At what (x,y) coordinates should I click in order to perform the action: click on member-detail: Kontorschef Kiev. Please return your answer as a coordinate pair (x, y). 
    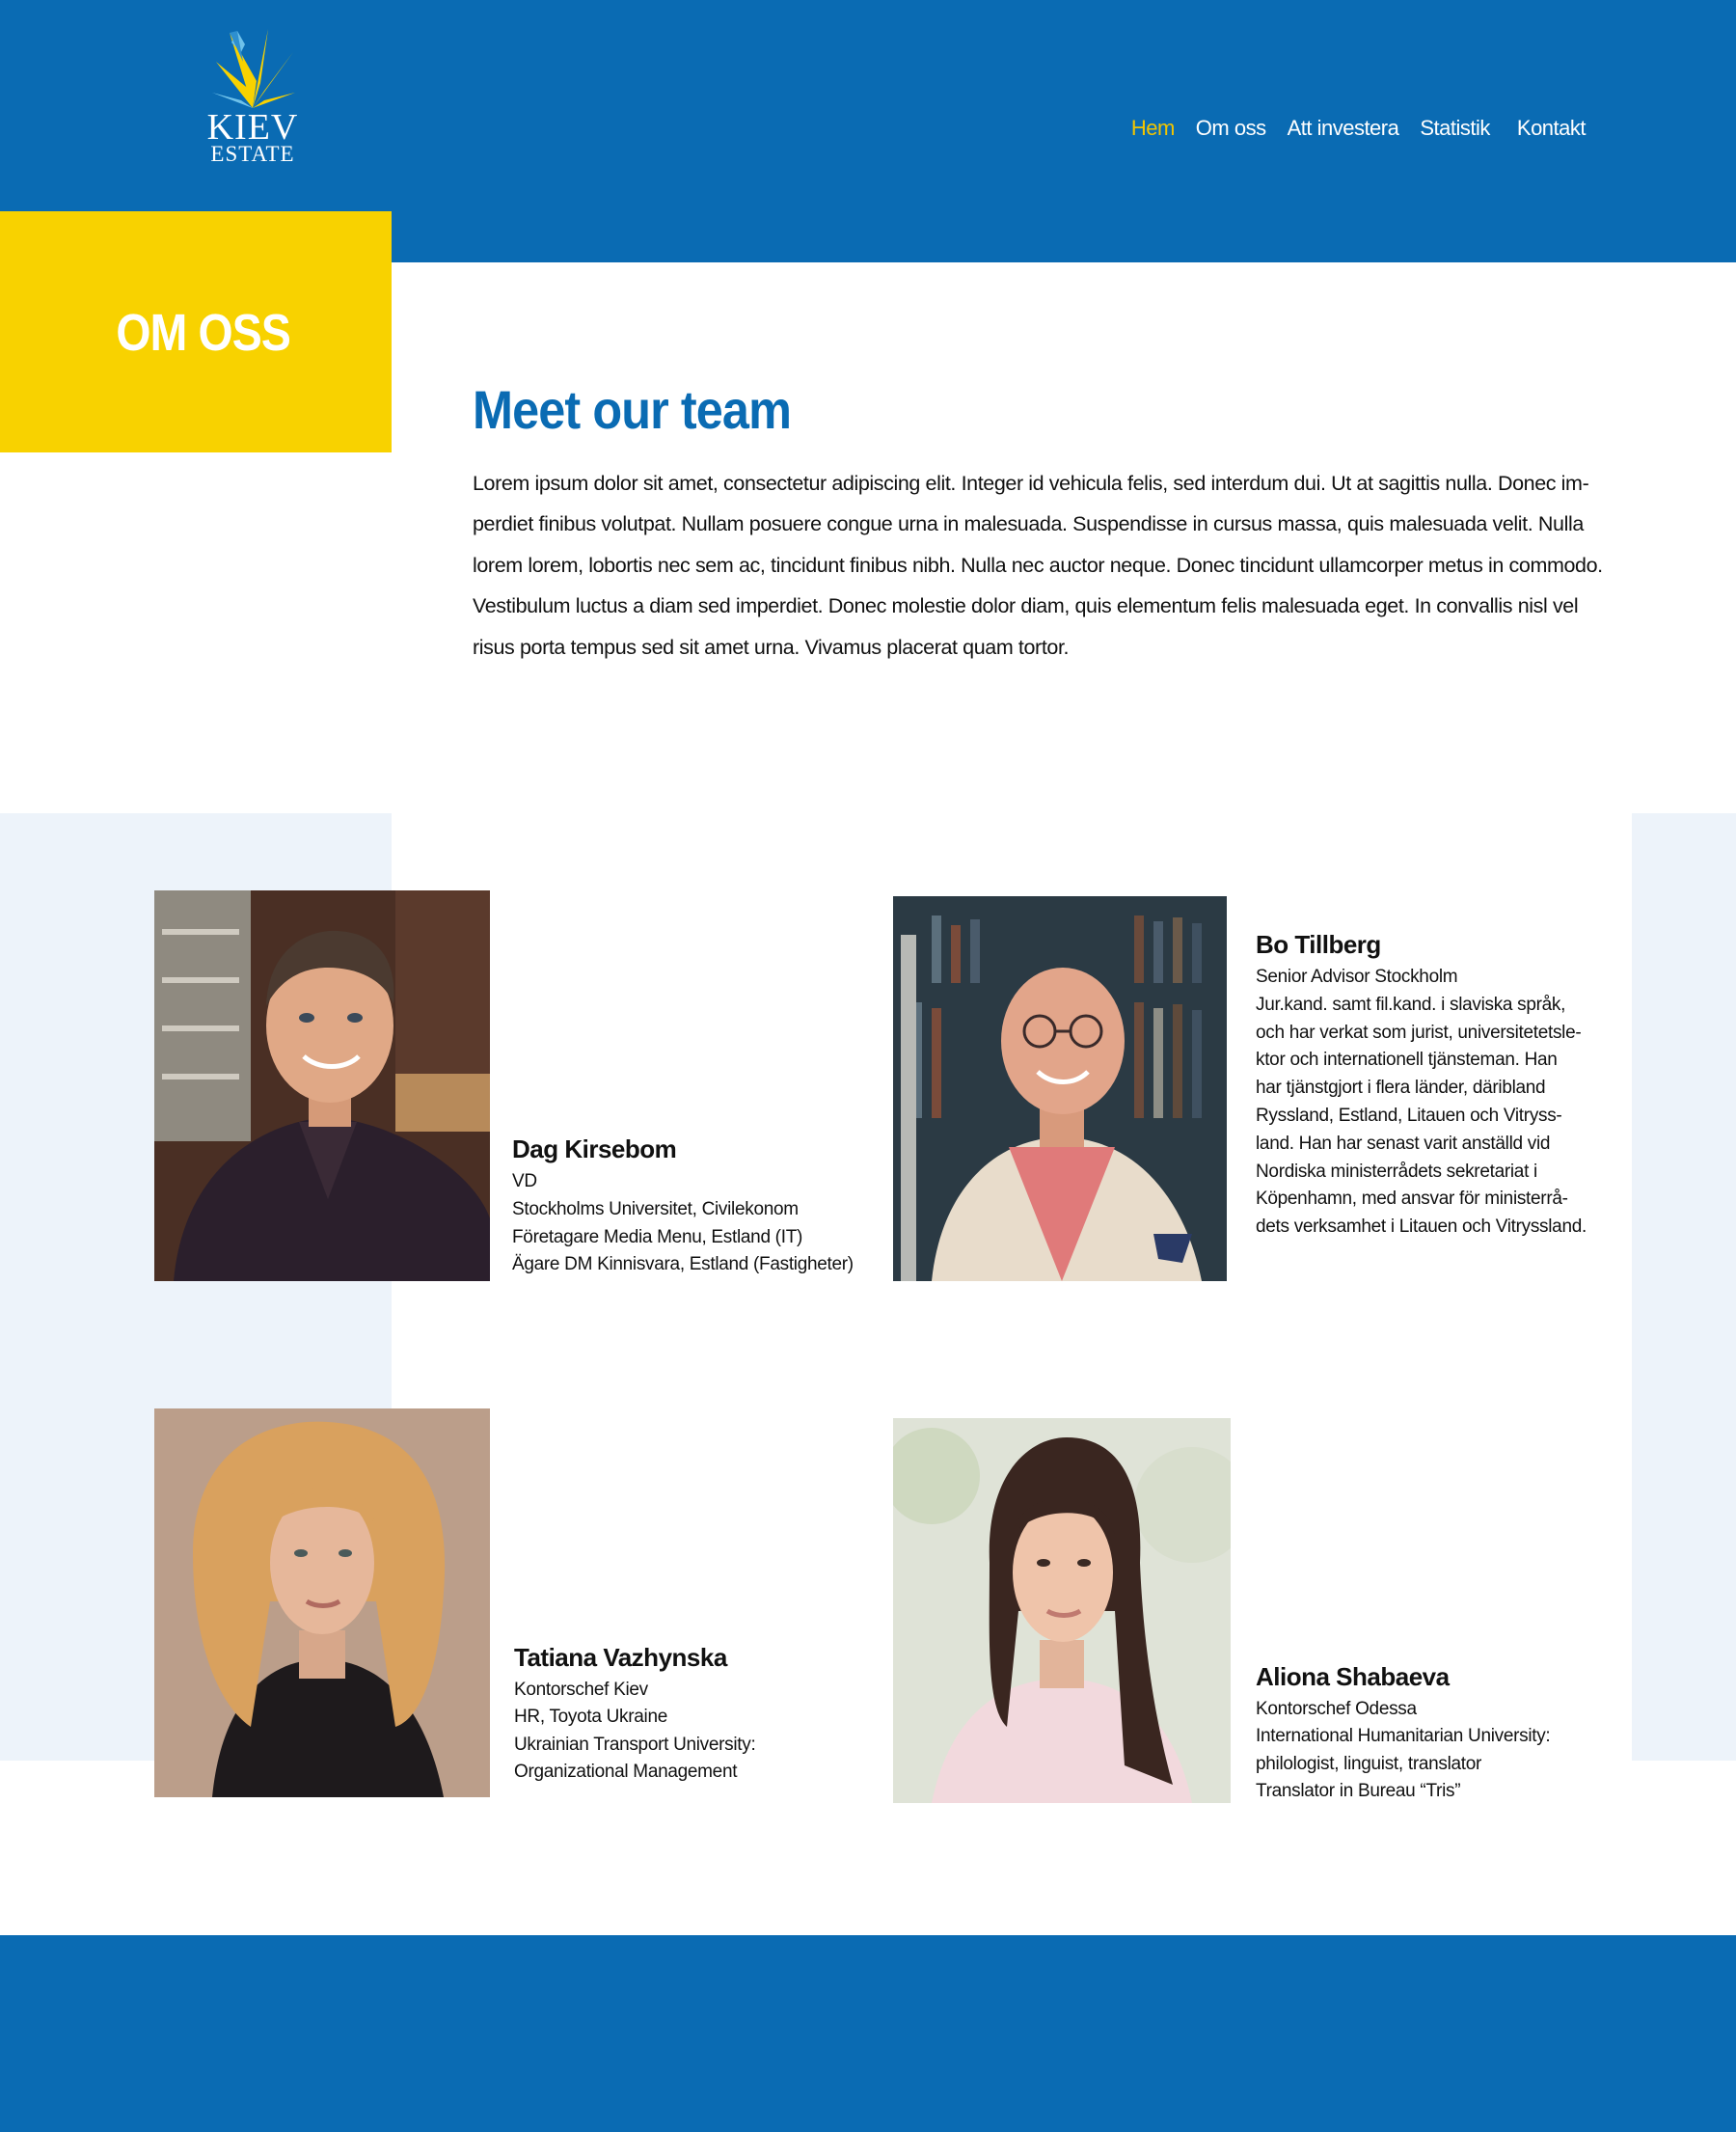
    Looking at the image, I should click on (581, 1690).